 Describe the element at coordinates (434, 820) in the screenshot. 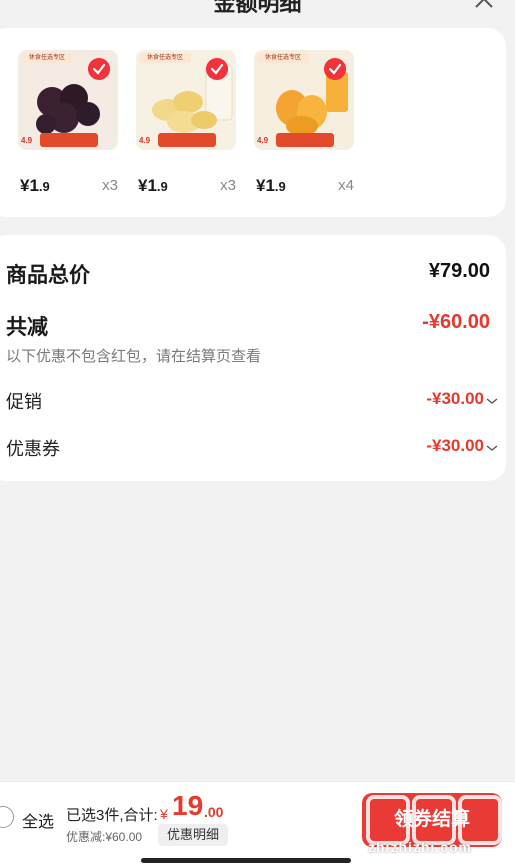

I see `watermark-logo-icon` at that location.